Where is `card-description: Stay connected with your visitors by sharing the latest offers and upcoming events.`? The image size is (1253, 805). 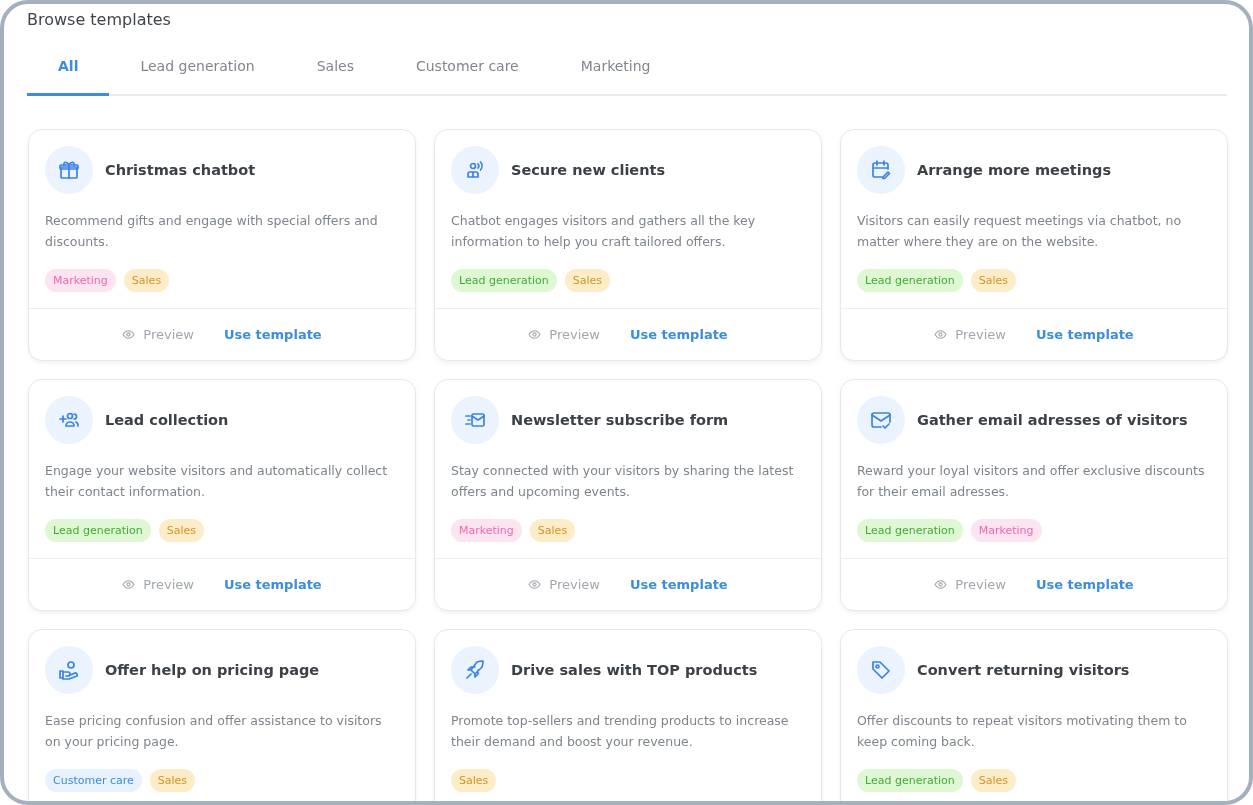 card-description: Stay connected with your visitors by sharing the latest offers and upcoming events. is located at coordinates (622, 481).